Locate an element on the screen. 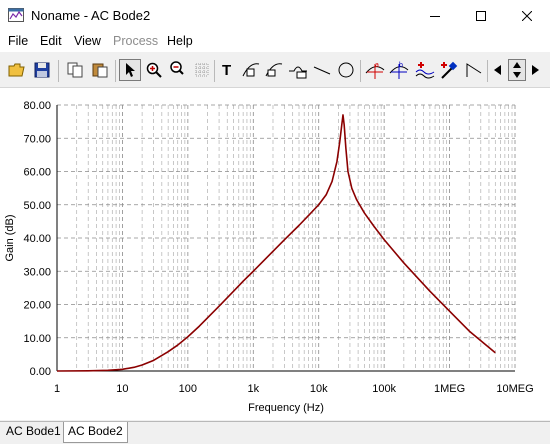 Image resolution: width=550 pixels, height=444 pixels. menu-help: Help is located at coordinates (180, 41).